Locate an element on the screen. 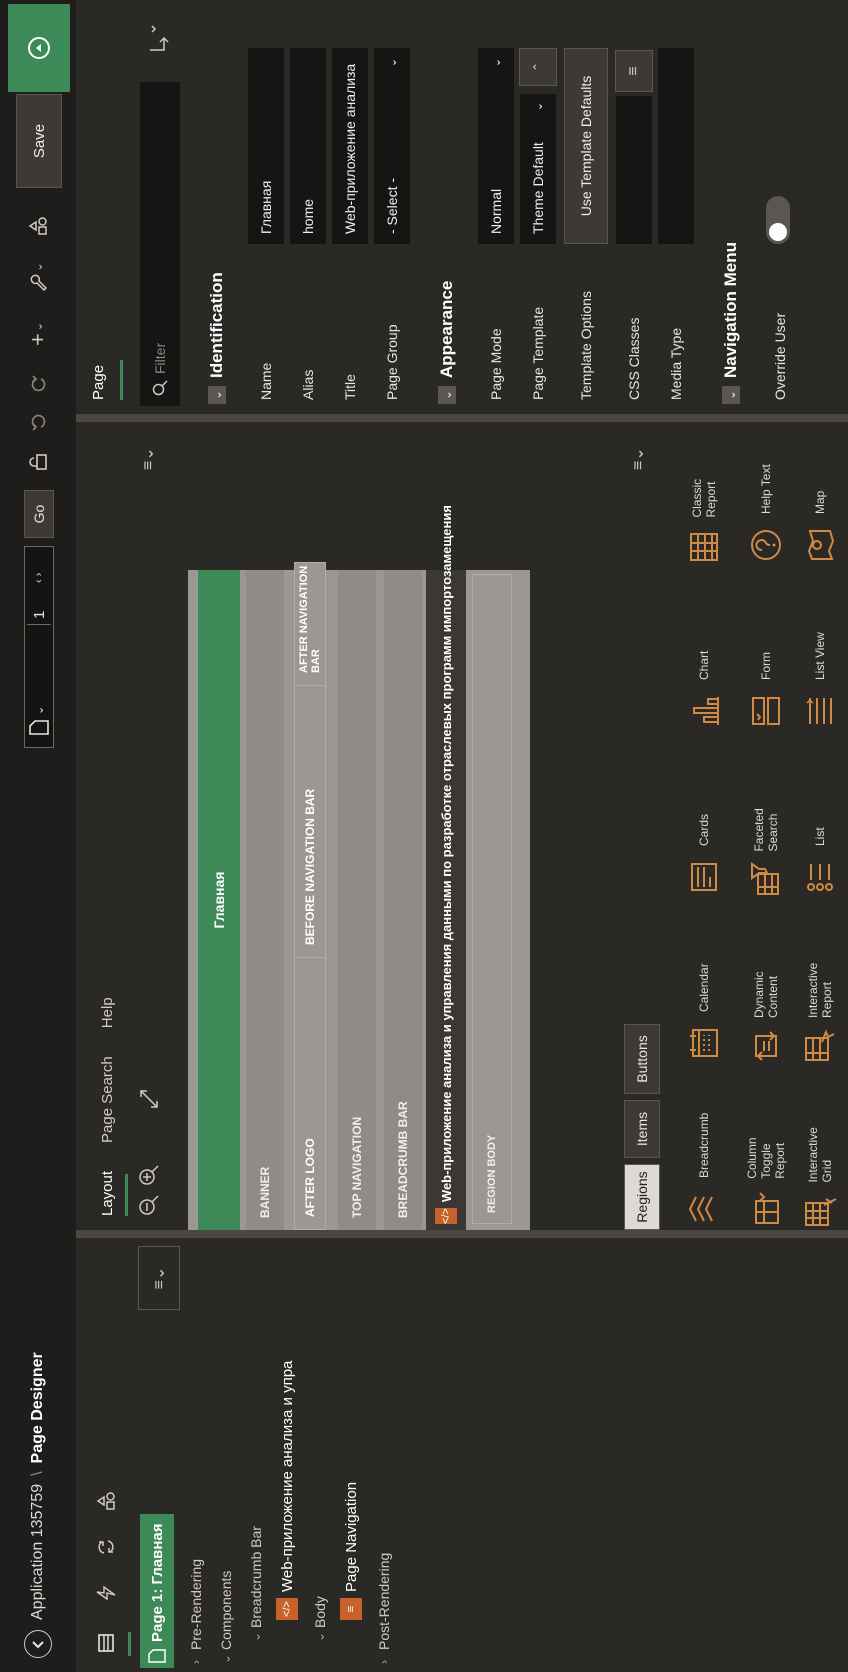 Image resolution: width=848 pixels, height=1672 pixels. gallery-tab-items: Items is located at coordinates (642, 1129).